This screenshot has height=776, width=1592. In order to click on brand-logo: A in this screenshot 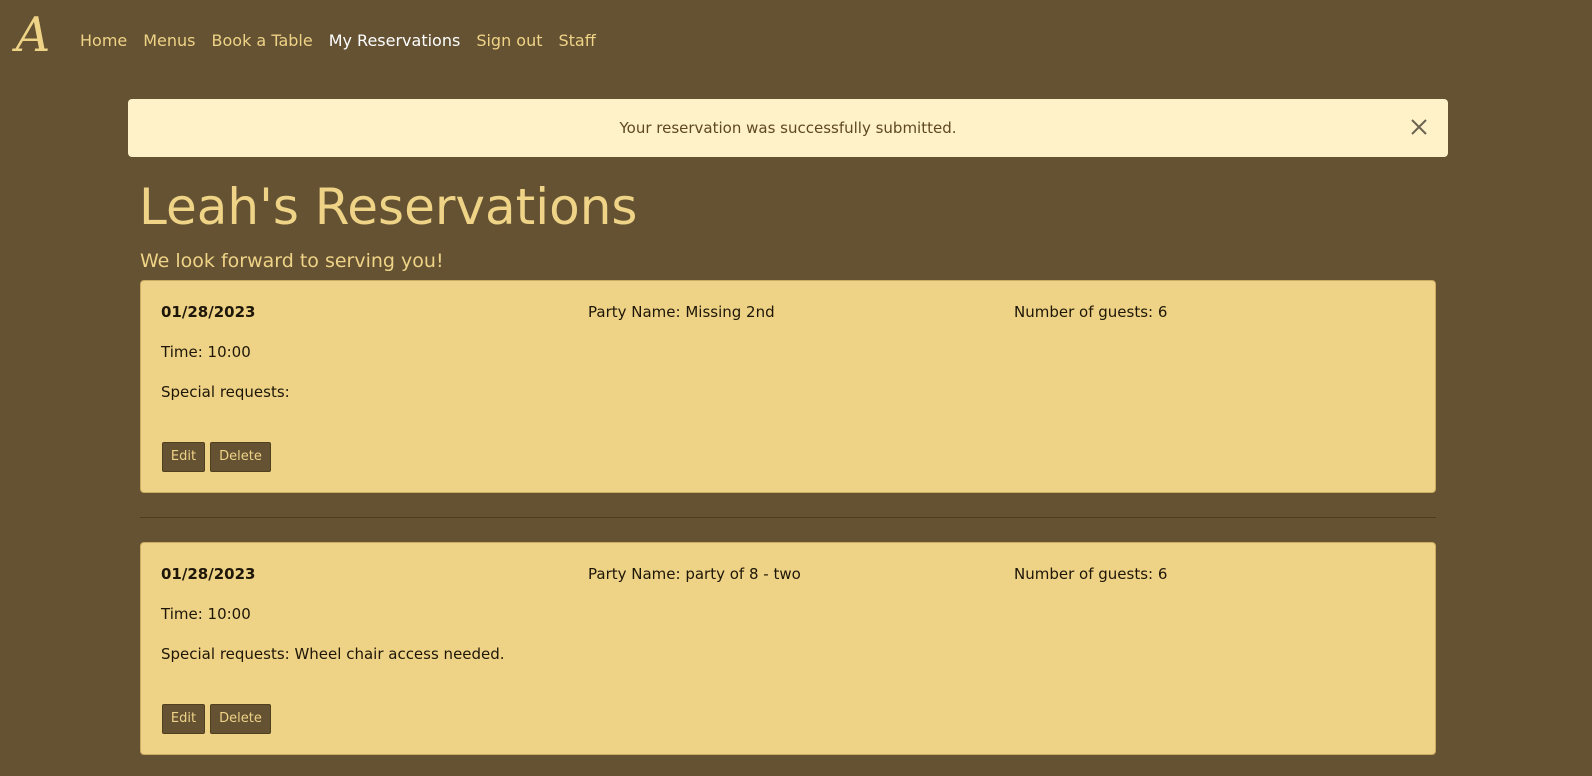, I will do `click(33, 35)`.